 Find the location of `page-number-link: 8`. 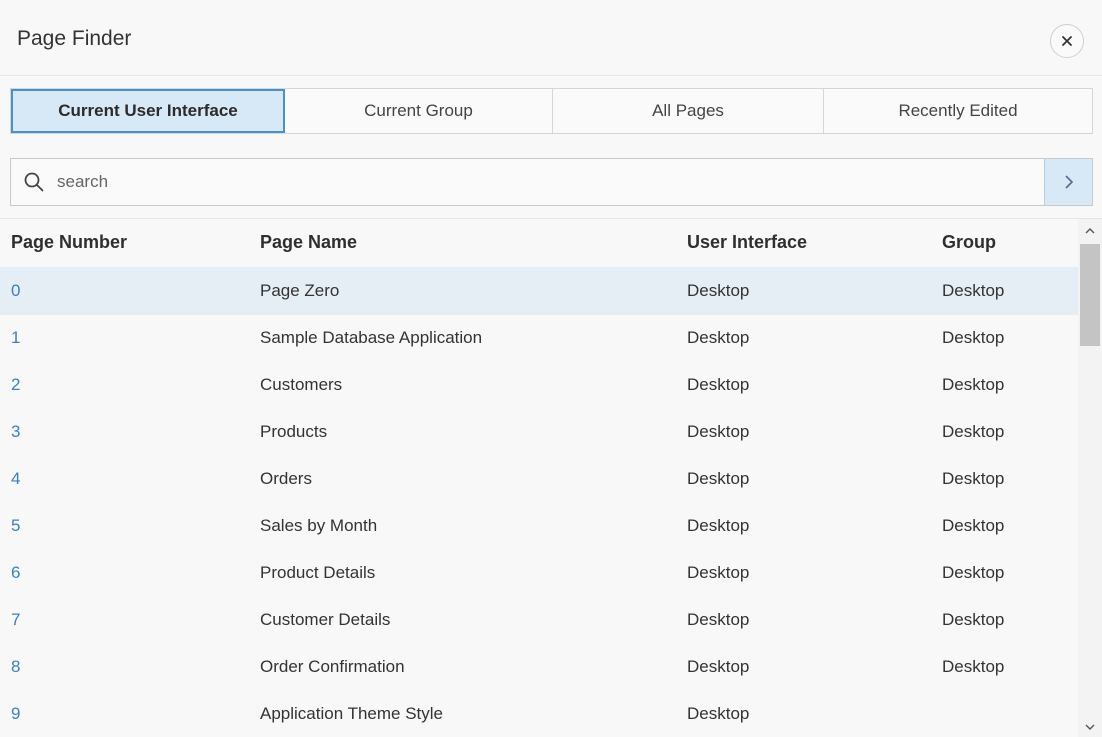

page-number-link: 8 is located at coordinates (15, 667).